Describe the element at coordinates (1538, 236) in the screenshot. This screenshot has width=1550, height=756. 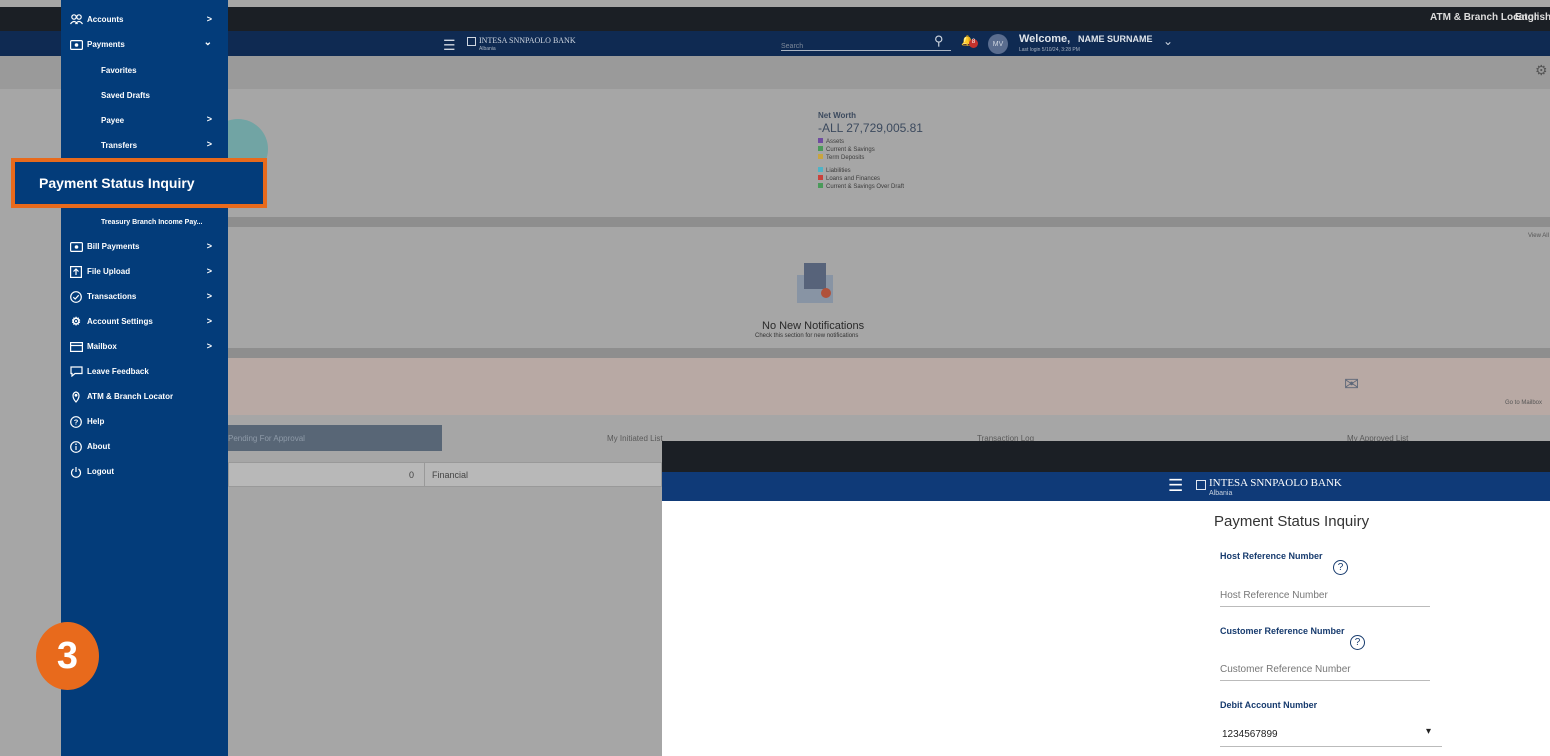
I see `view-all-link: View All` at that location.